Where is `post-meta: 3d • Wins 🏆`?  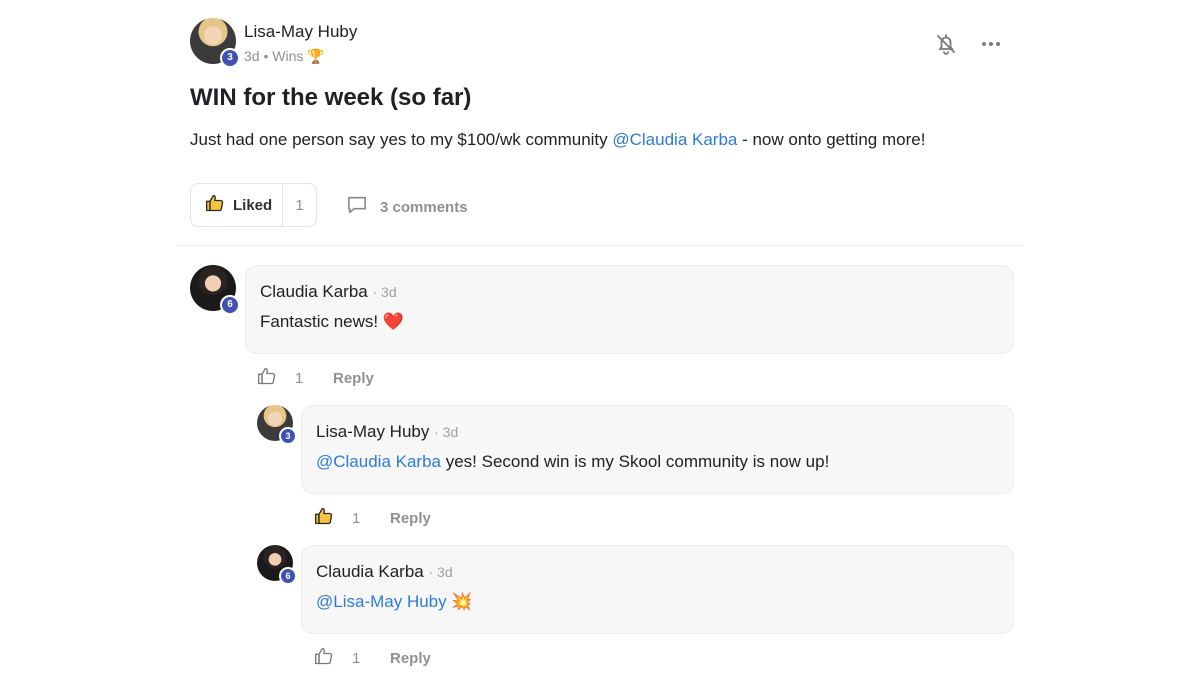 post-meta: 3d • Wins 🏆 is located at coordinates (284, 56).